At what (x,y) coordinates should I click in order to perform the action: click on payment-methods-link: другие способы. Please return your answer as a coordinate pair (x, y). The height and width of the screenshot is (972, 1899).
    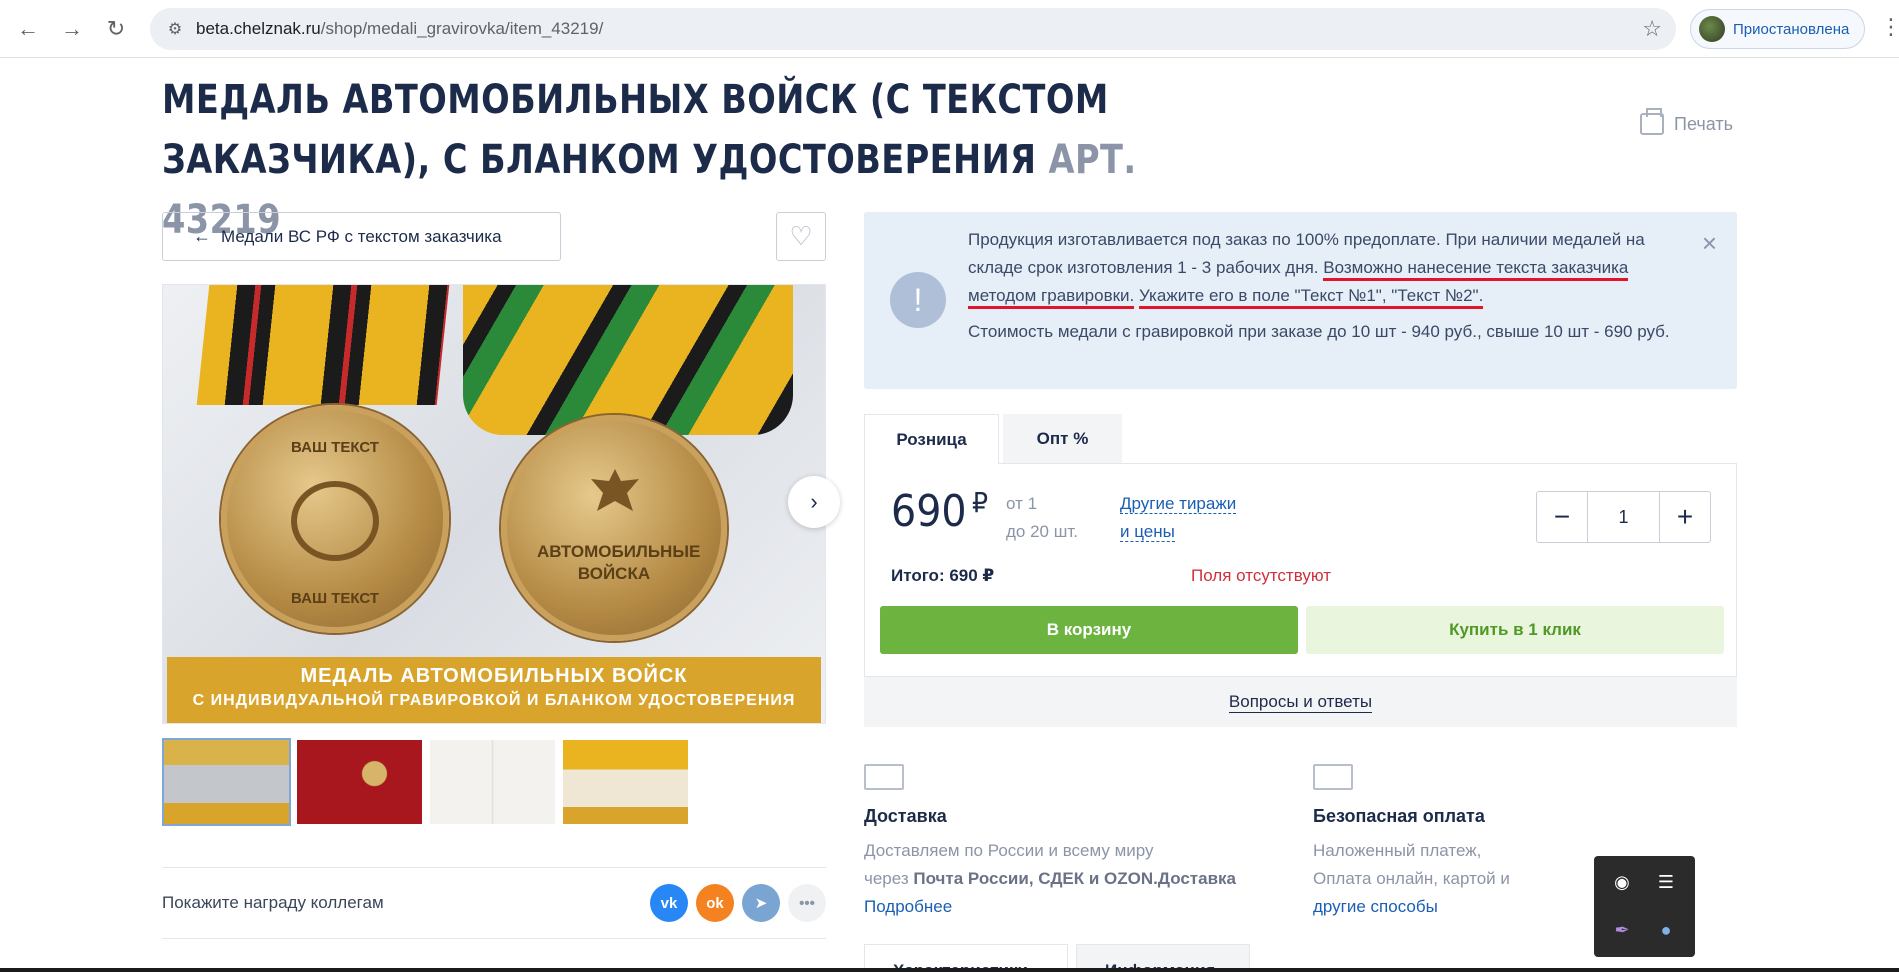
    Looking at the image, I should click on (1463, 907).